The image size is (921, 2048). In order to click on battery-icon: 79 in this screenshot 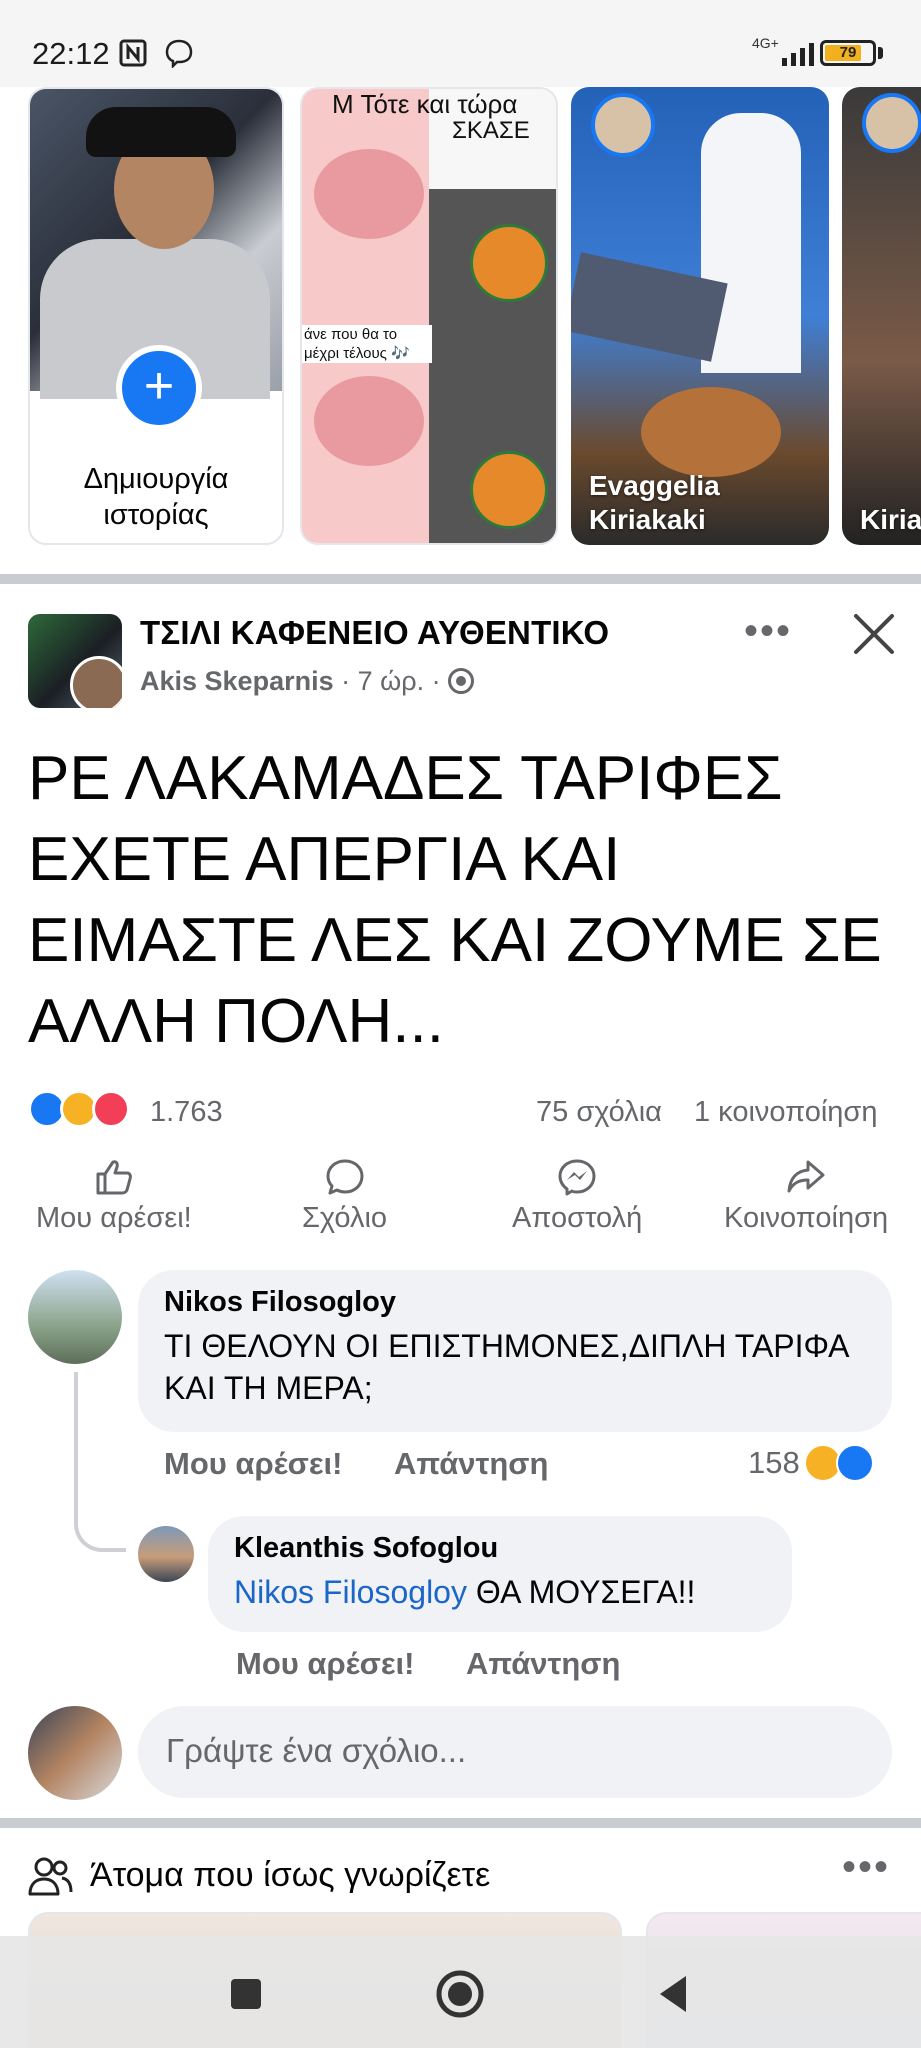, I will do `click(848, 53)`.